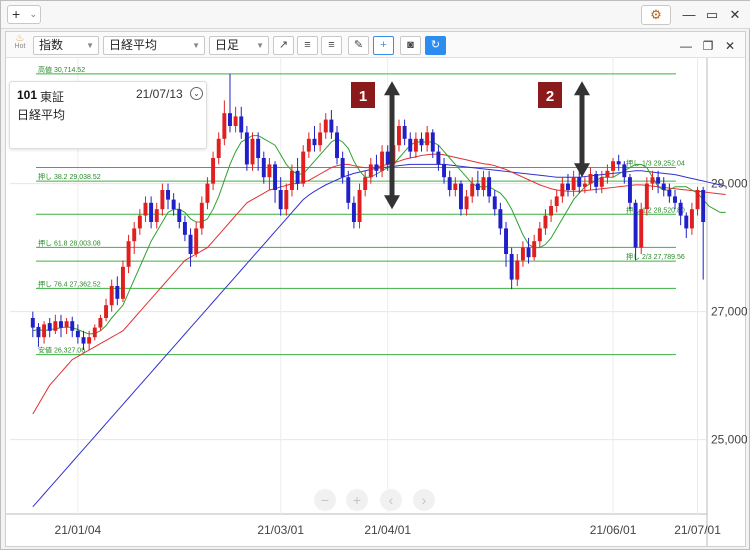  Describe the element at coordinates (69, 242) in the screenshot. I see `fib-label: 押し 61.8 28,003.08` at that location.